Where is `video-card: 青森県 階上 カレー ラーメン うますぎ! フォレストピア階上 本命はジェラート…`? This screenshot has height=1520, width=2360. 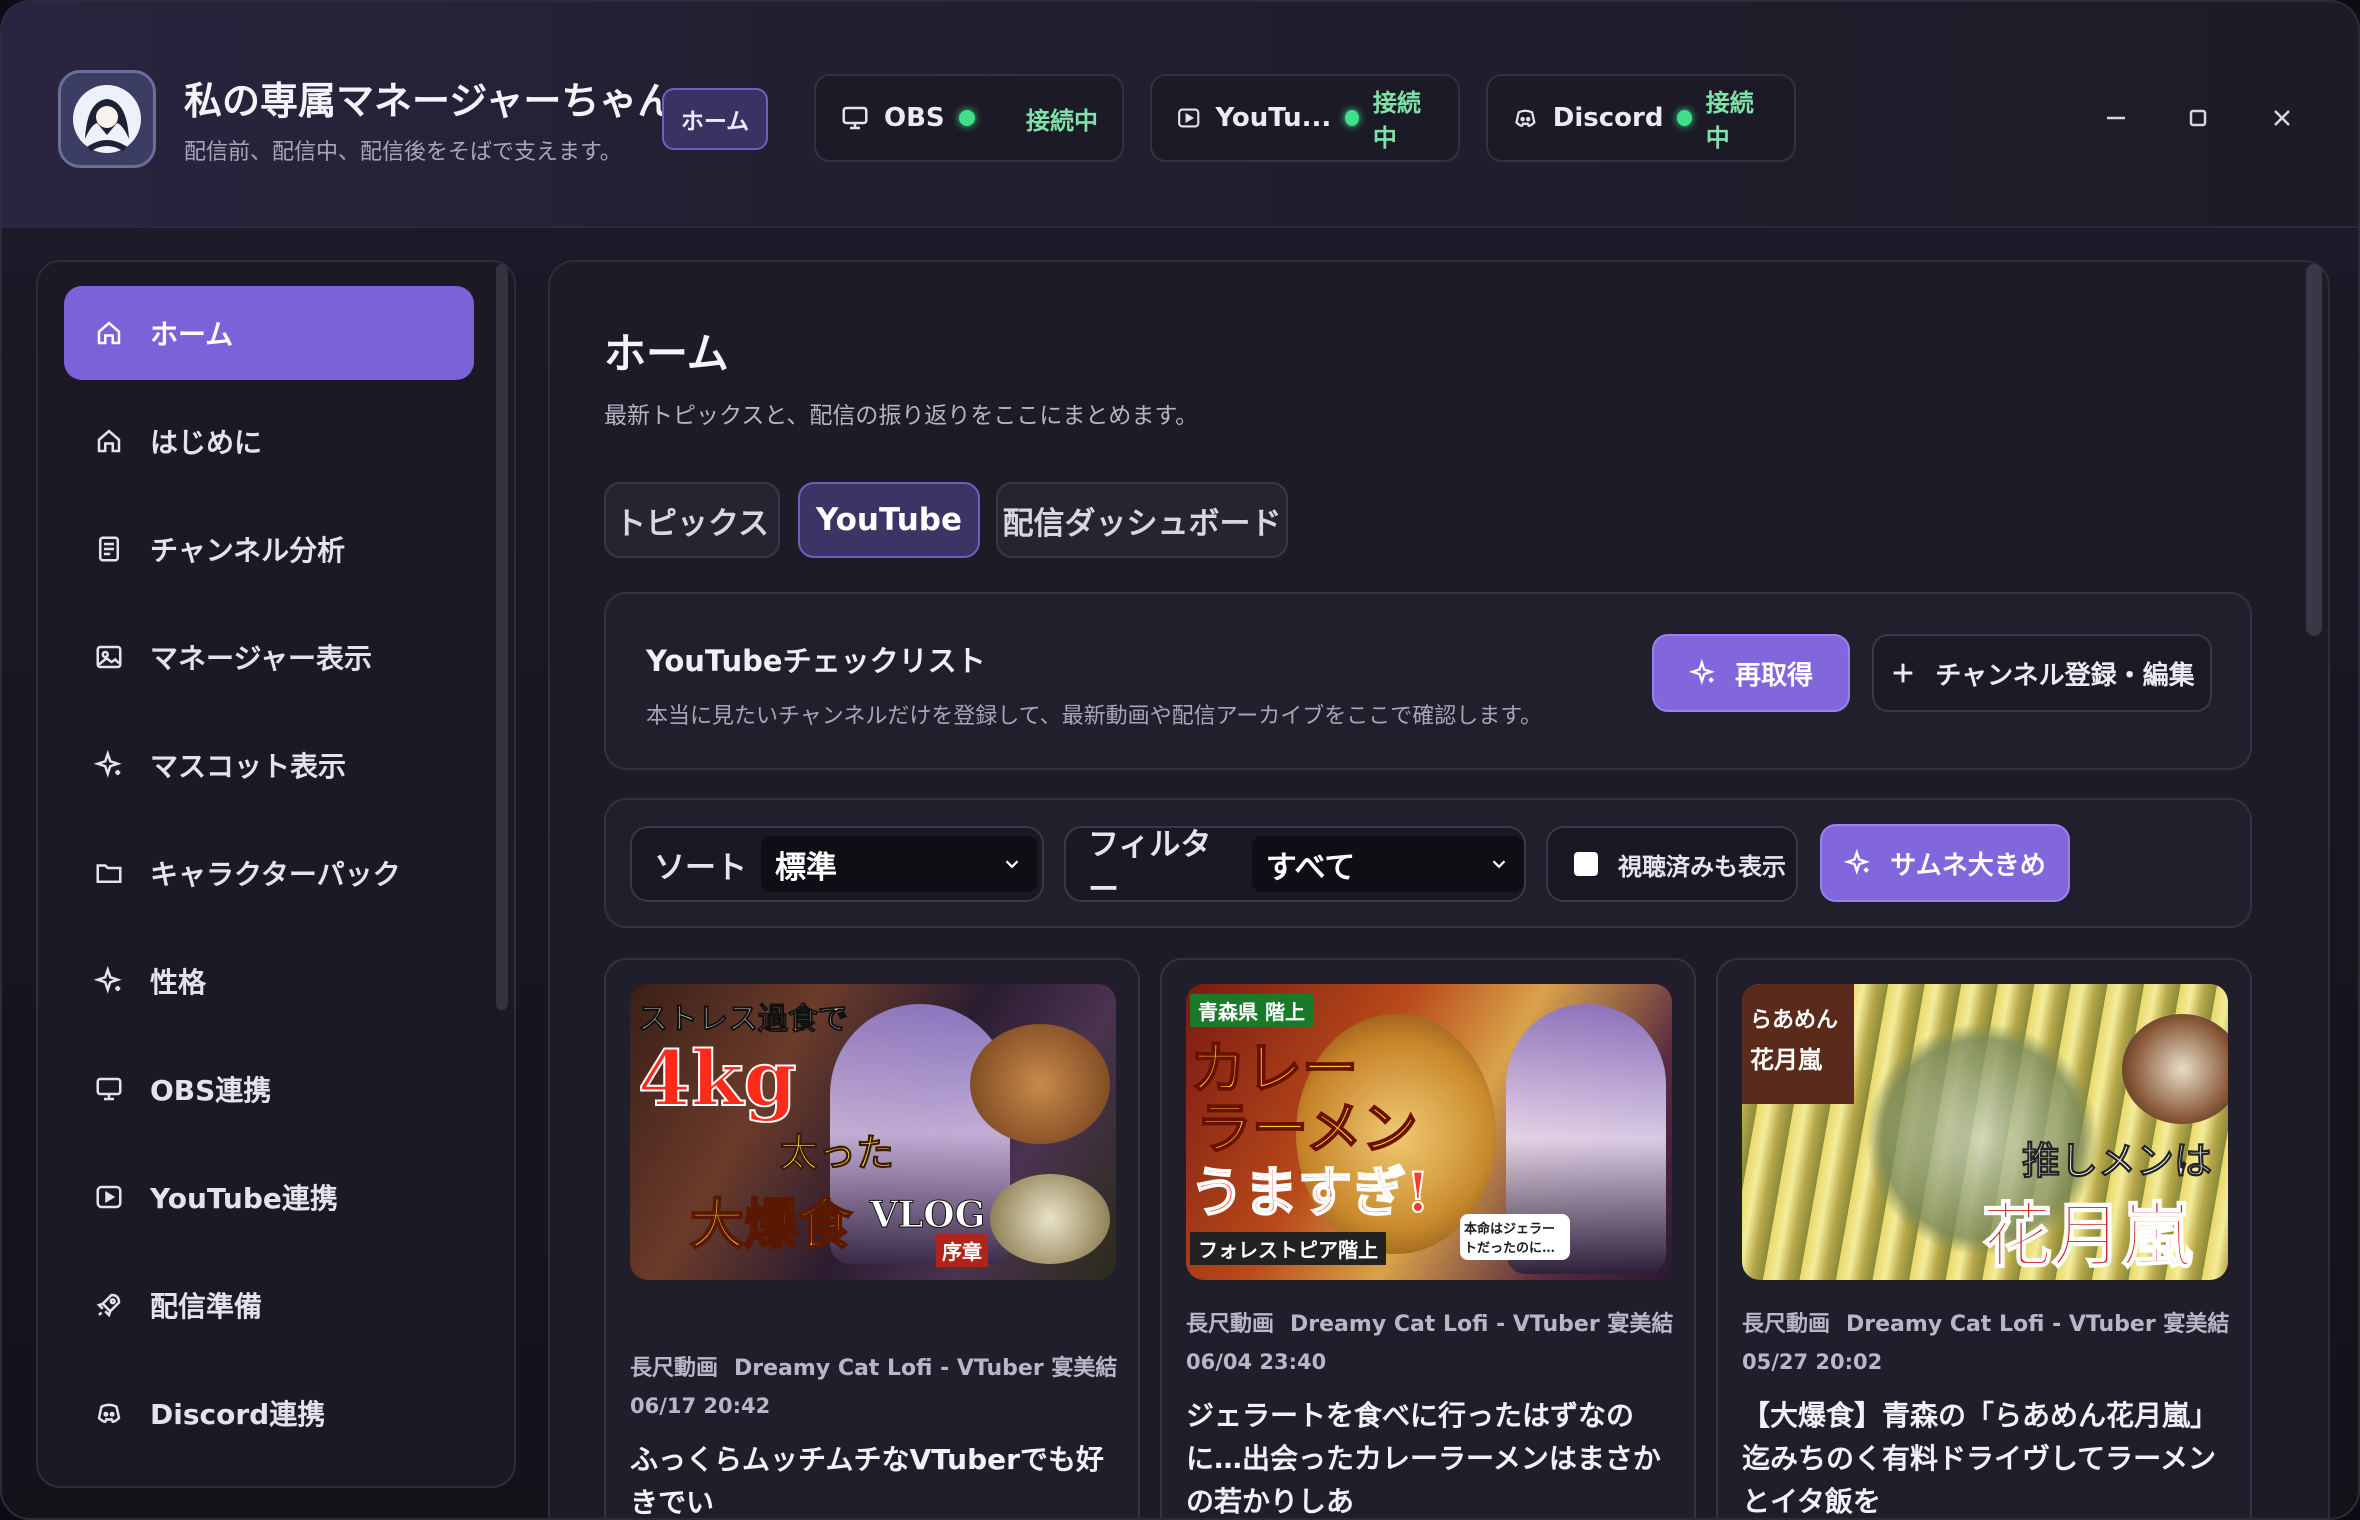 video-card: 青森県 階上 カレー ラーメン うますぎ! フォレストピア階上 本命はジェラート… is located at coordinates (1428, 1238).